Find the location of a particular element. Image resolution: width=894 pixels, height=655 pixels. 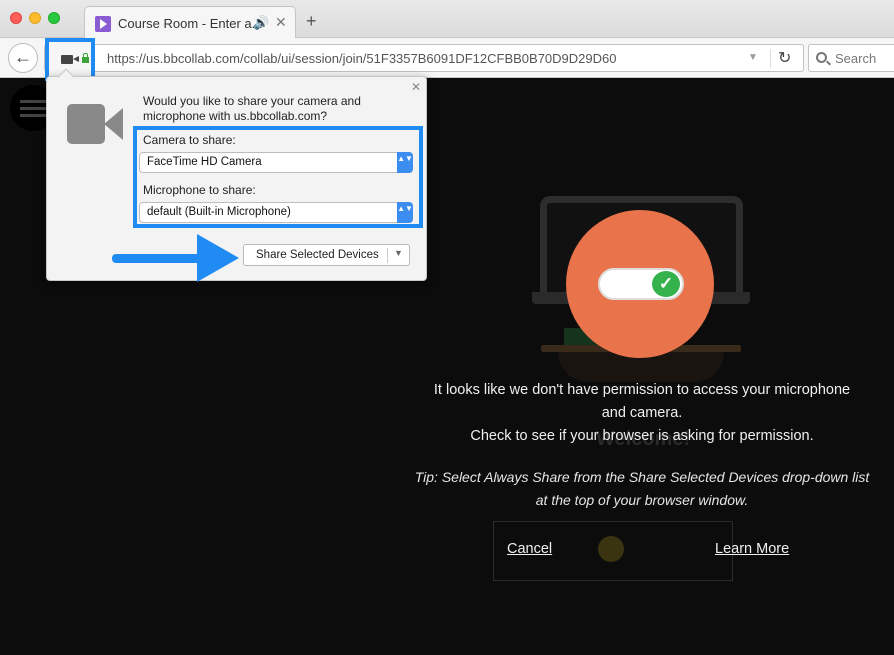

callout-arrow-icon is located at coordinates (218, 258).